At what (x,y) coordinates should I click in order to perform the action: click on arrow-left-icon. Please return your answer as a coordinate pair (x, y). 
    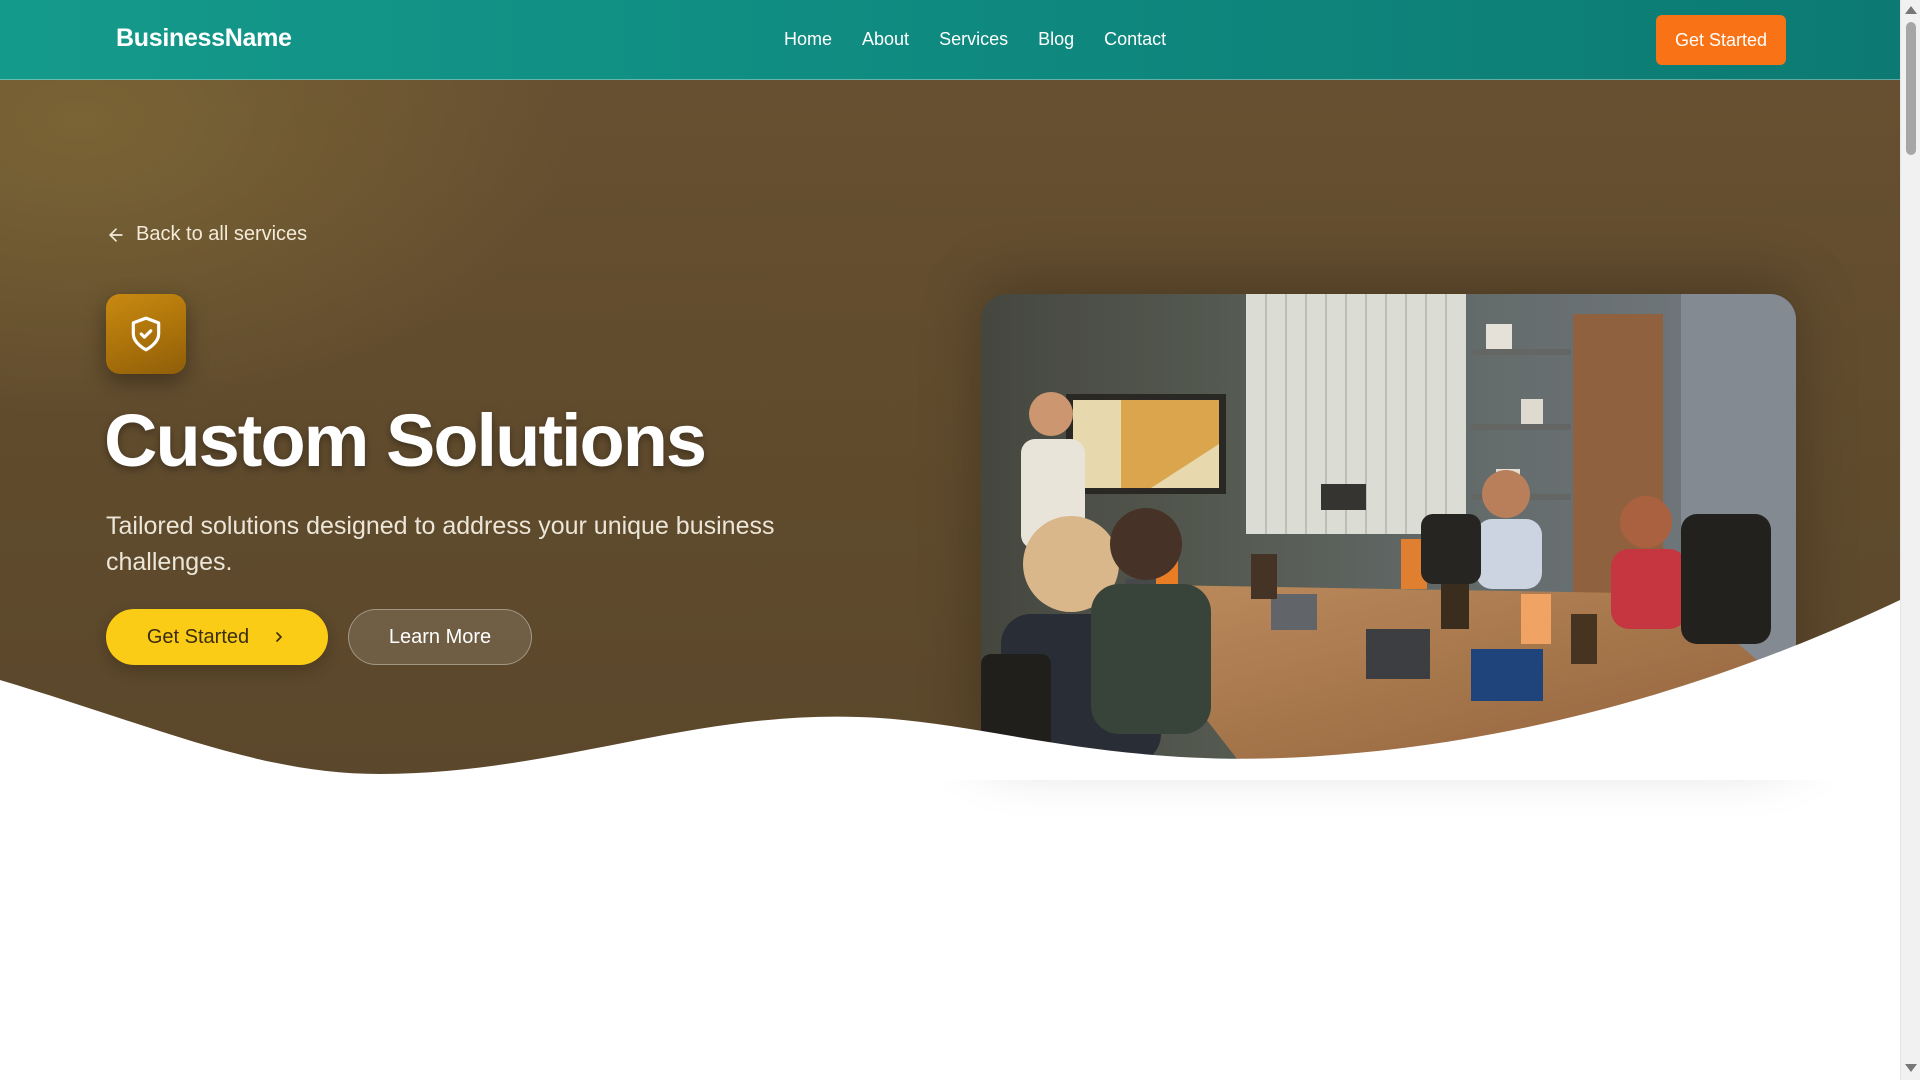
    Looking at the image, I should click on (116, 234).